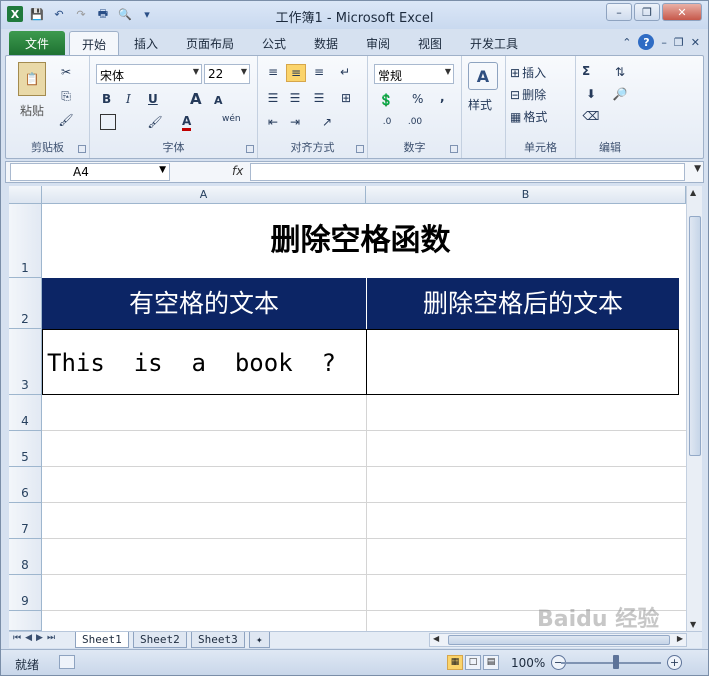 This screenshot has width=709, height=676. I want to click on decrease-indent-icon: ⇤, so click(273, 122).